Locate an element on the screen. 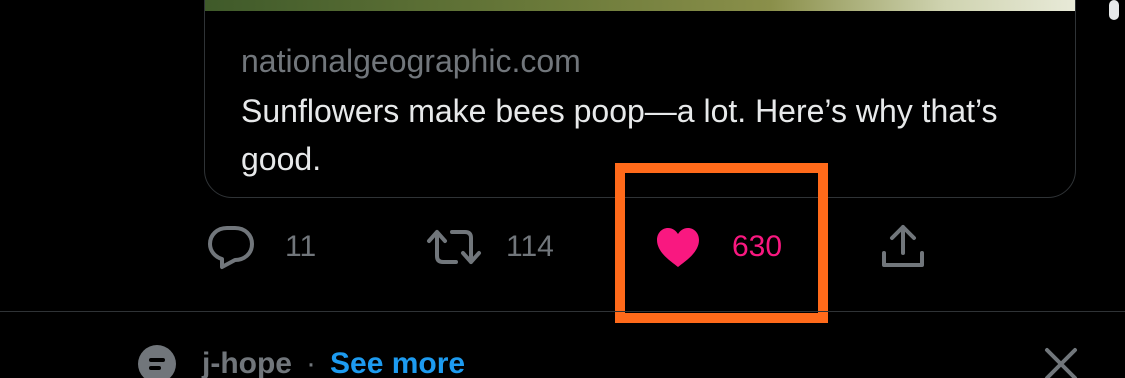 The height and width of the screenshot is (378, 1125). link-domain: nationalgeographic.com is located at coordinates (411, 61).